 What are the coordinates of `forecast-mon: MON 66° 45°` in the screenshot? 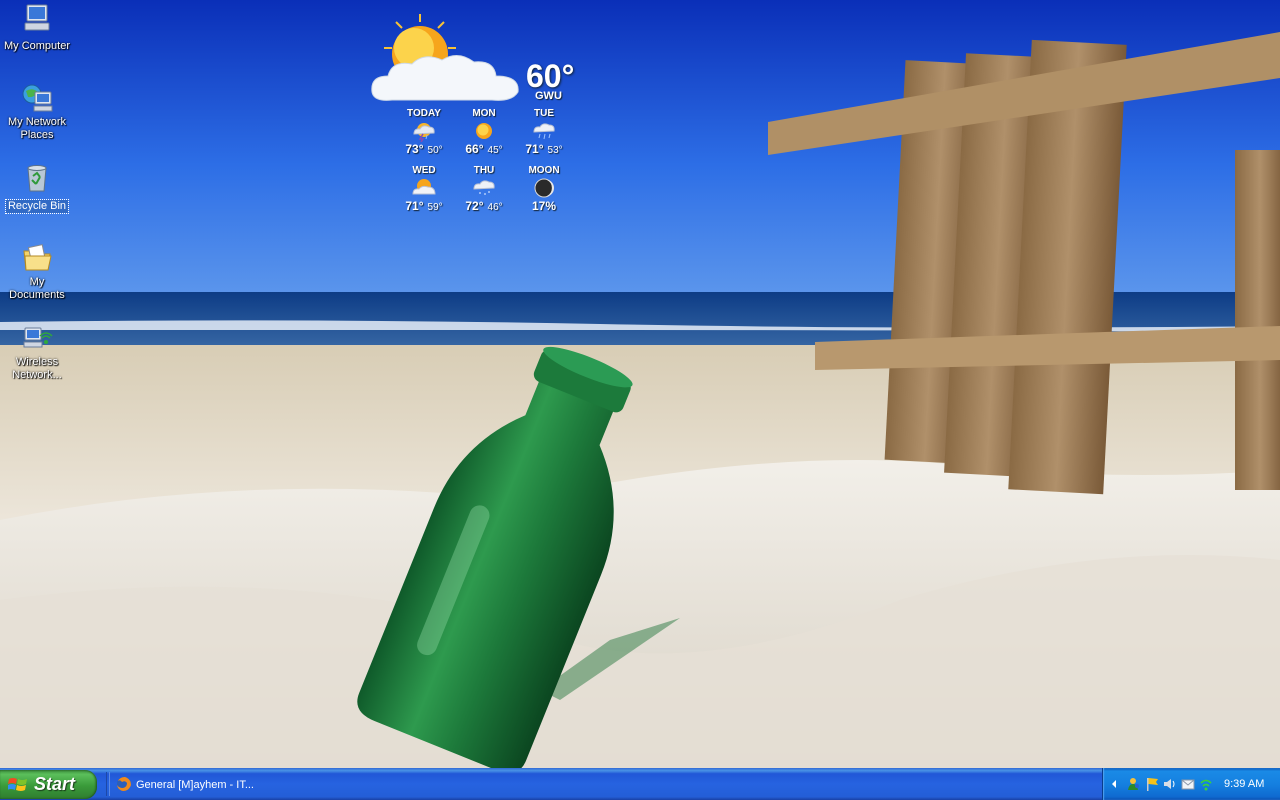 It's located at (484, 132).